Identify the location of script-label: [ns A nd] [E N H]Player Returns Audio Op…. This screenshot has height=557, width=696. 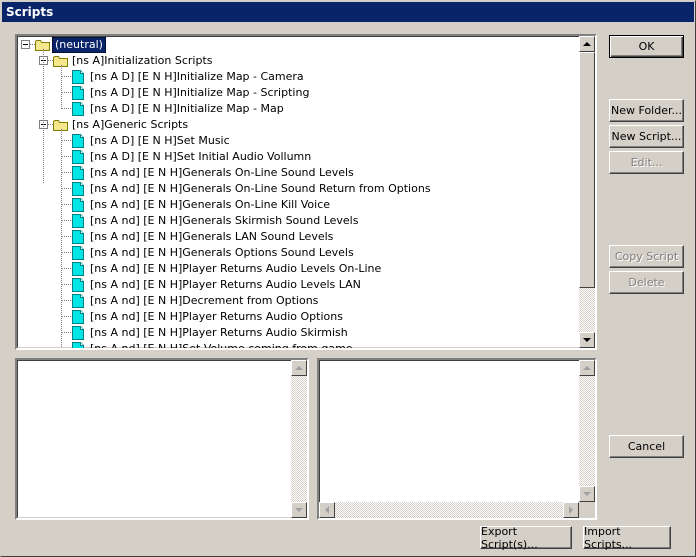
(216, 316).